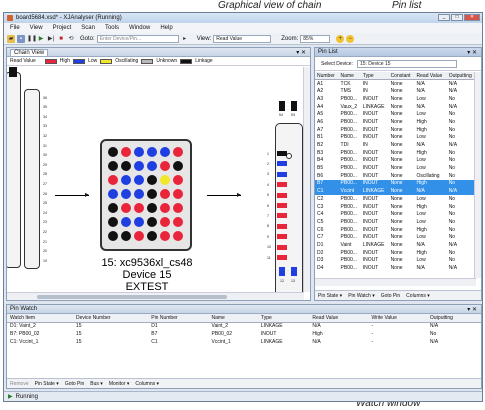  What do you see at coordinates (306, 179) in the screenshot?
I see `chain-vertical-scrollbar` at bounding box center [306, 179].